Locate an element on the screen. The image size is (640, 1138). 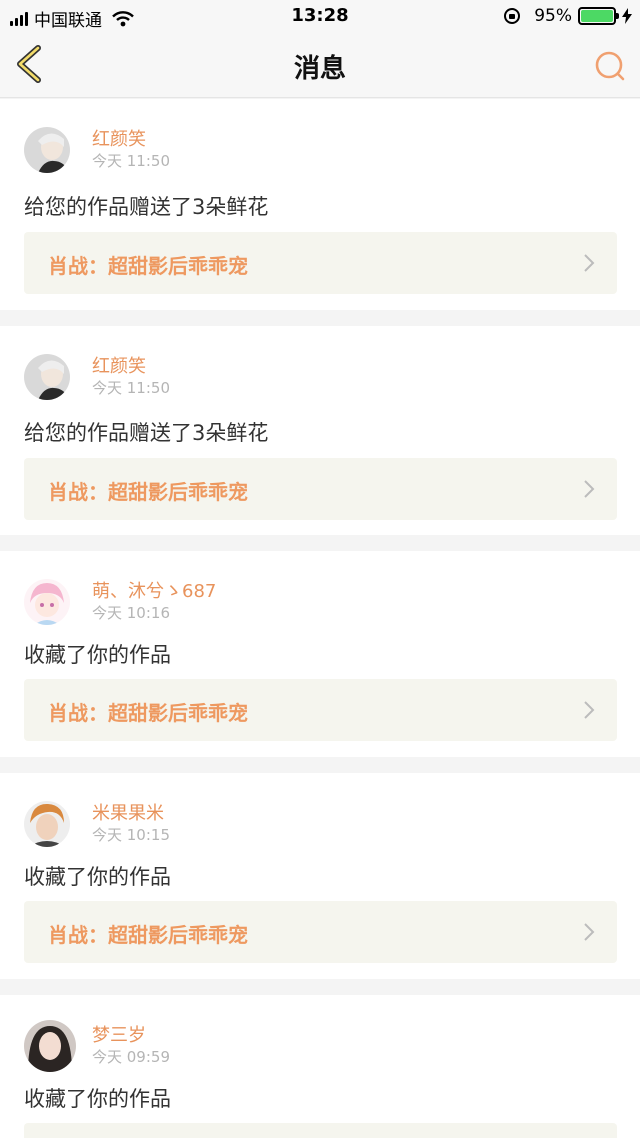
battery-icon is located at coordinates (598, 16).